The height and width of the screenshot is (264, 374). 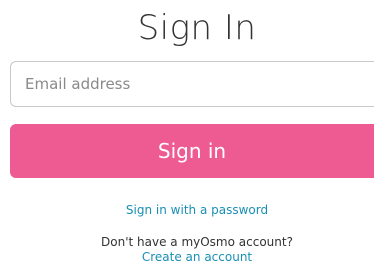 I want to click on sign-in-with-password-link: Sign in with a password, so click(x=187, y=210).